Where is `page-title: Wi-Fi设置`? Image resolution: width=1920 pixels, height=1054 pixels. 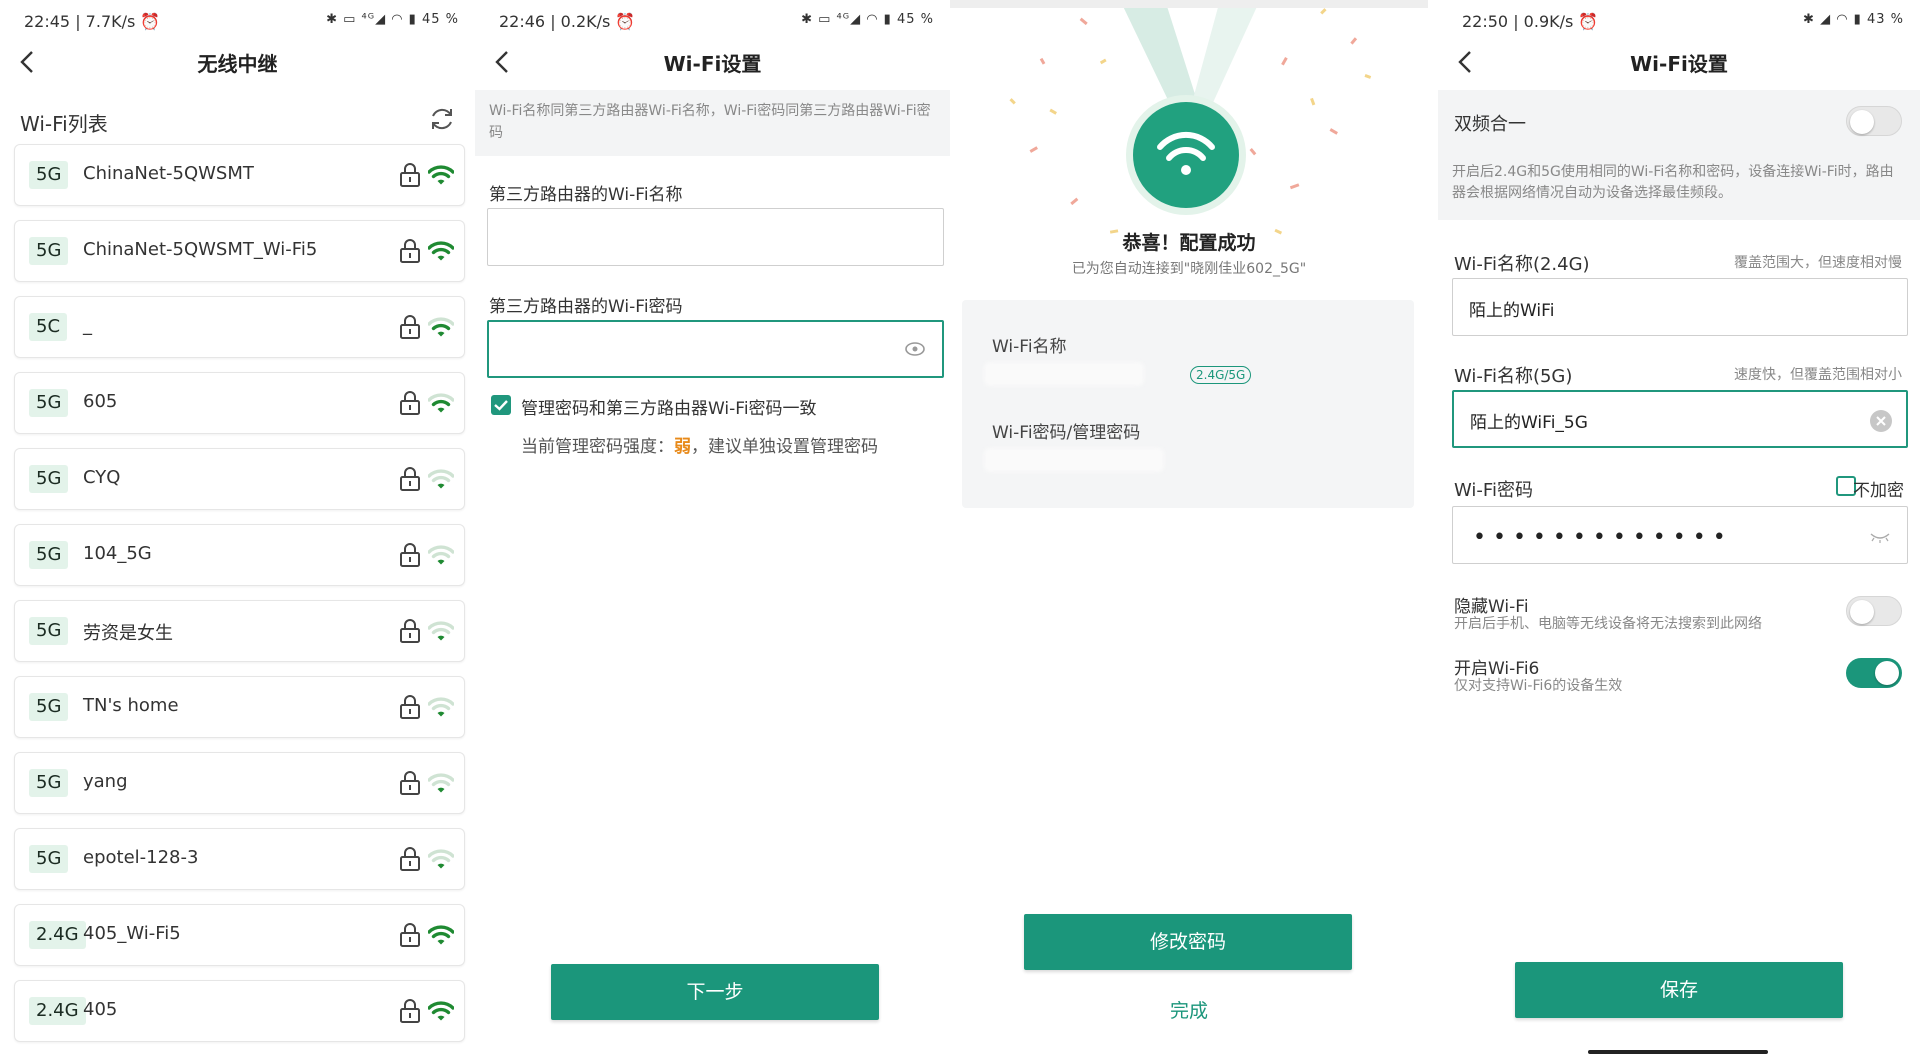
page-title: Wi-Fi设置 is located at coordinates (712, 64).